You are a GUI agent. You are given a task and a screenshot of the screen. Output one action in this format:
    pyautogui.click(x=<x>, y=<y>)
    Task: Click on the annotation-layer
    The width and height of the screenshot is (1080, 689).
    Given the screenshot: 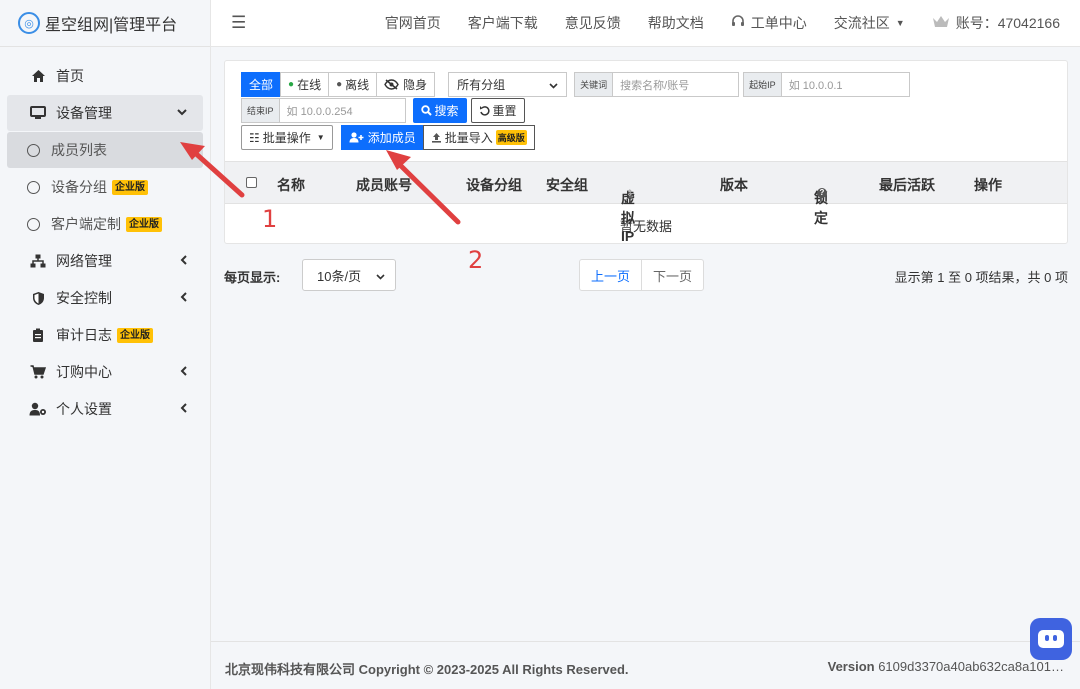 What is the action you would take?
    pyautogui.click(x=320, y=183)
    